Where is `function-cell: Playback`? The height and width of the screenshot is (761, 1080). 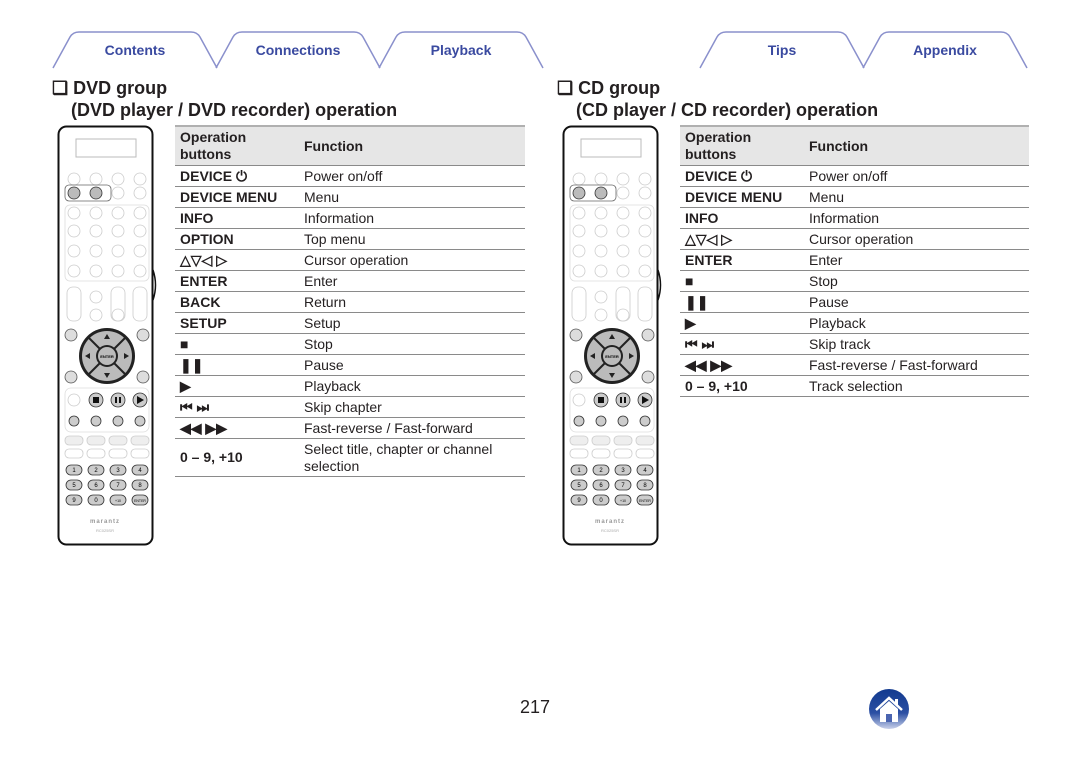 function-cell: Playback is located at coordinates (916, 323).